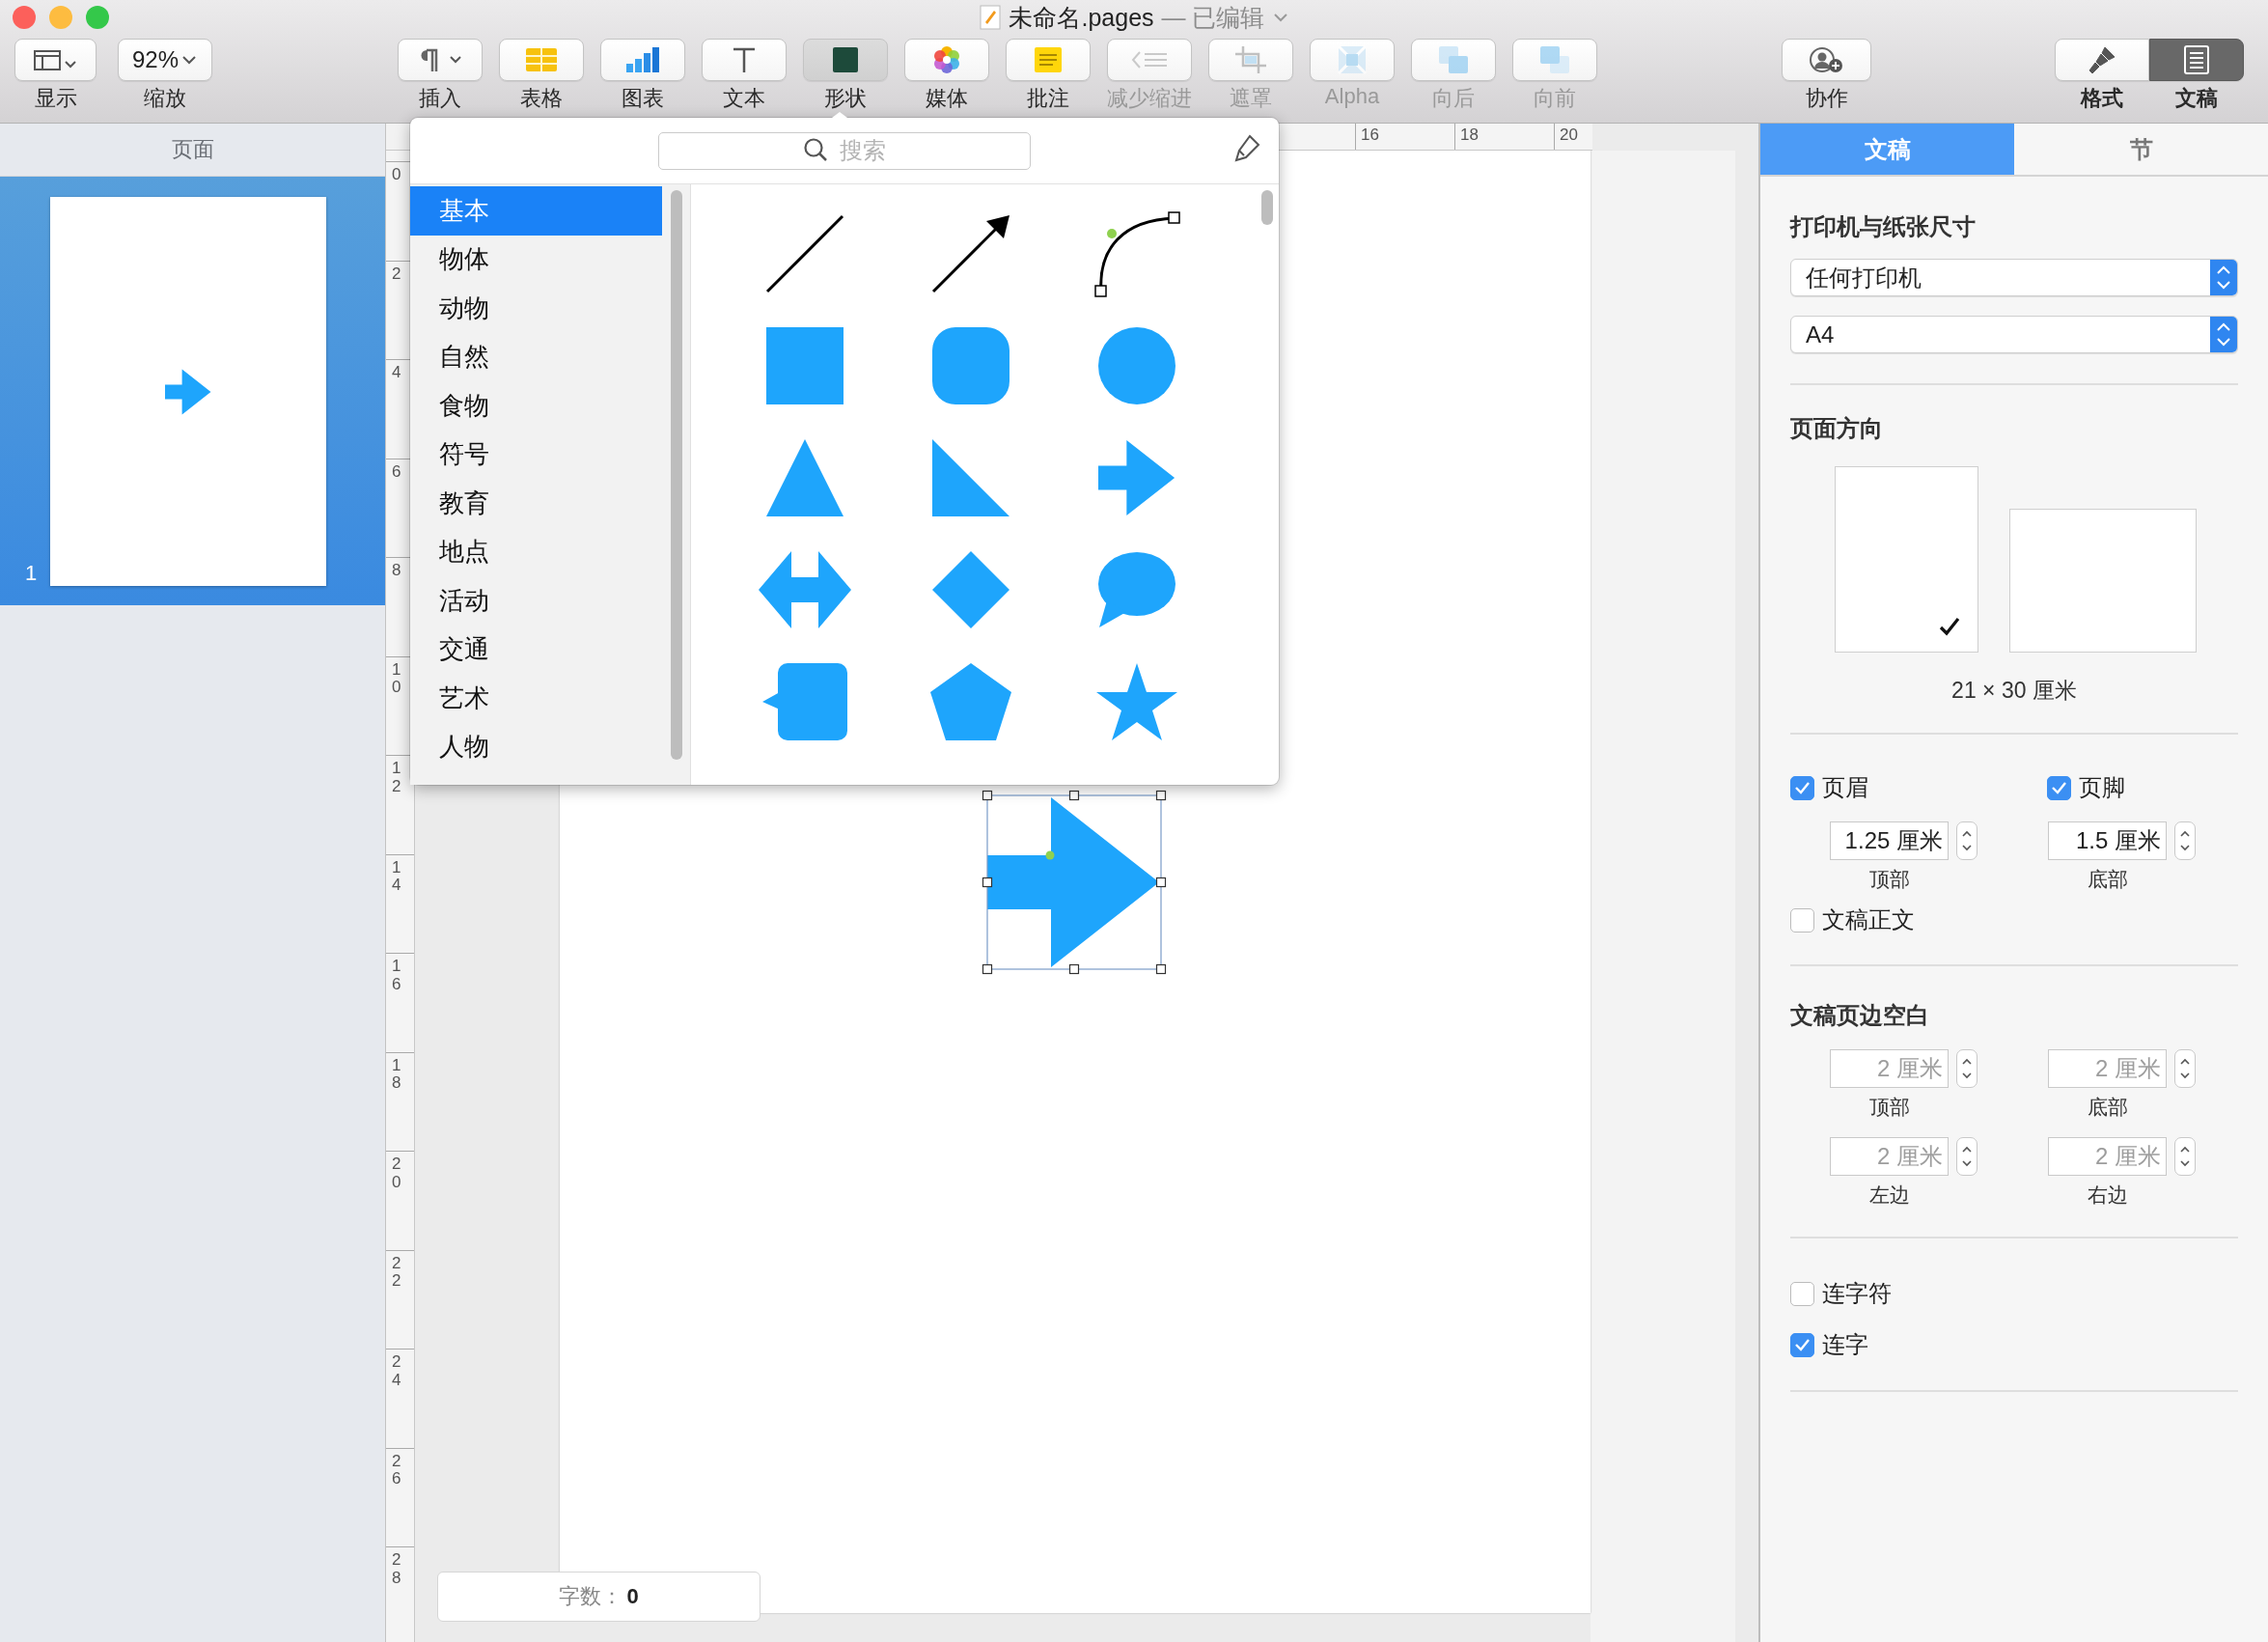 The height and width of the screenshot is (1642, 2268). What do you see at coordinates (1906, 559) in the screenshot?
I see `portrait-option` at bounding box center [1906, 559].